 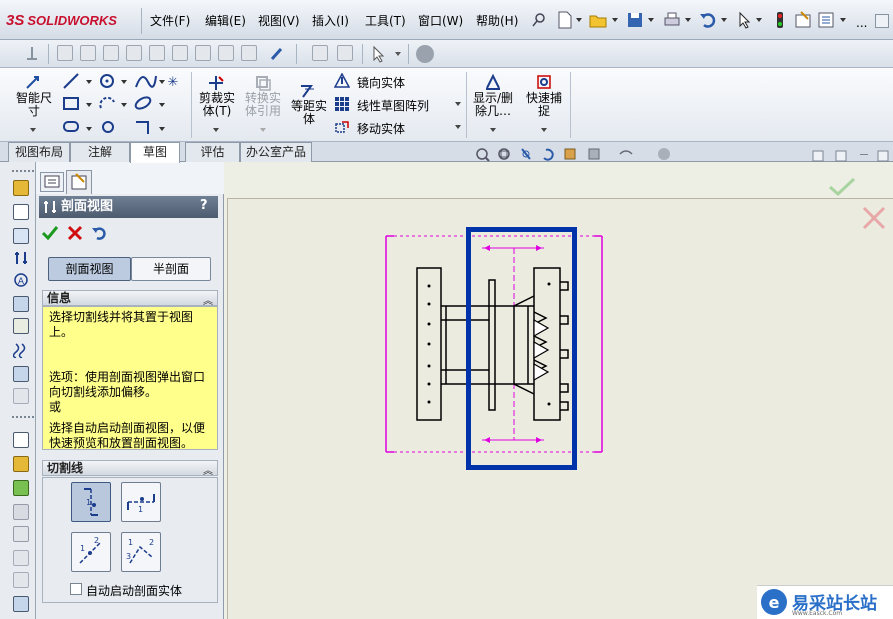 I want to click on cancel-x-icon, so click(x=75, y=233).